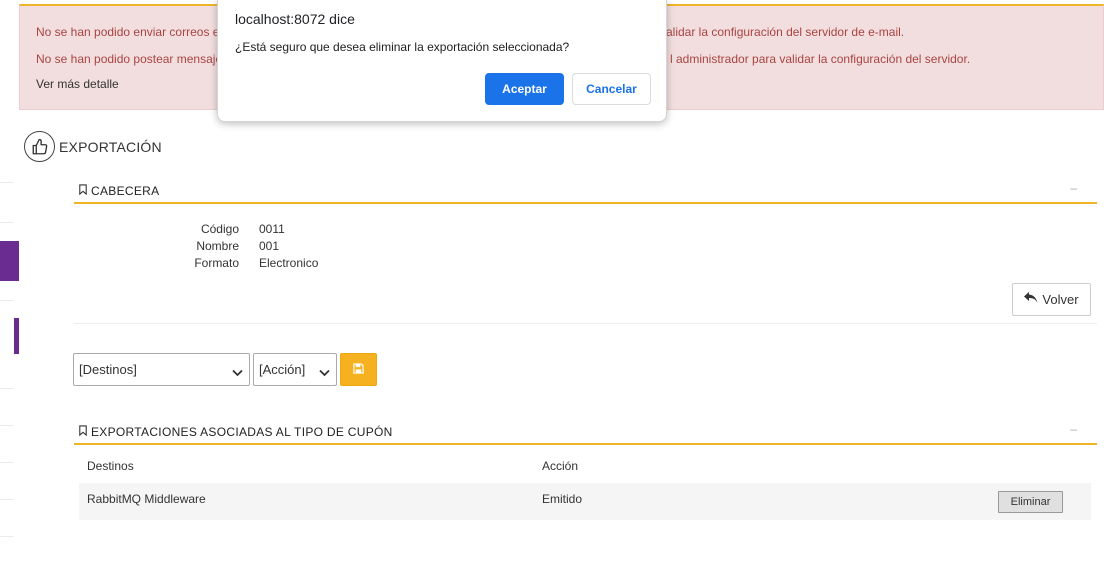 The height and width of the screenshot is (586, 1104). What do you see at coordinates (295, 19) in the screenshot?
I see `dialog-title: localhost:8072 dice` at bounding box center [295, 19].